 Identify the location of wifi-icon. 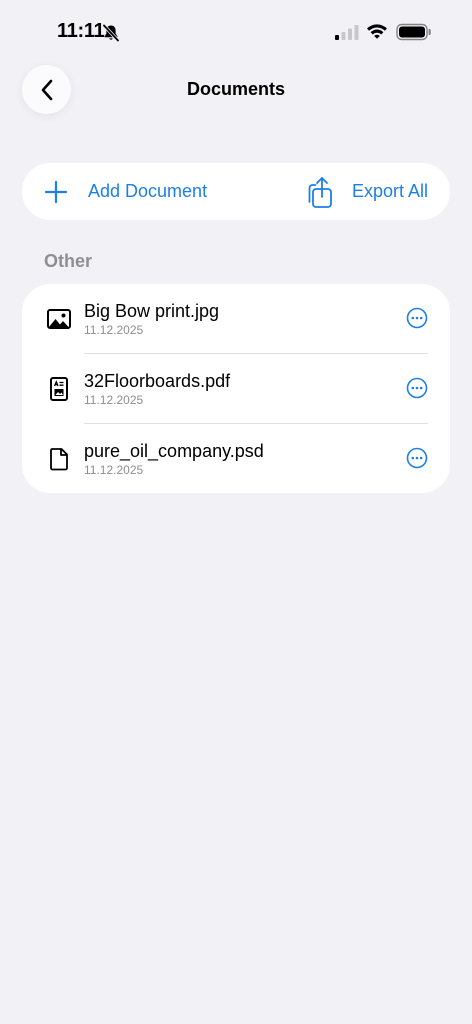
(377, 31).